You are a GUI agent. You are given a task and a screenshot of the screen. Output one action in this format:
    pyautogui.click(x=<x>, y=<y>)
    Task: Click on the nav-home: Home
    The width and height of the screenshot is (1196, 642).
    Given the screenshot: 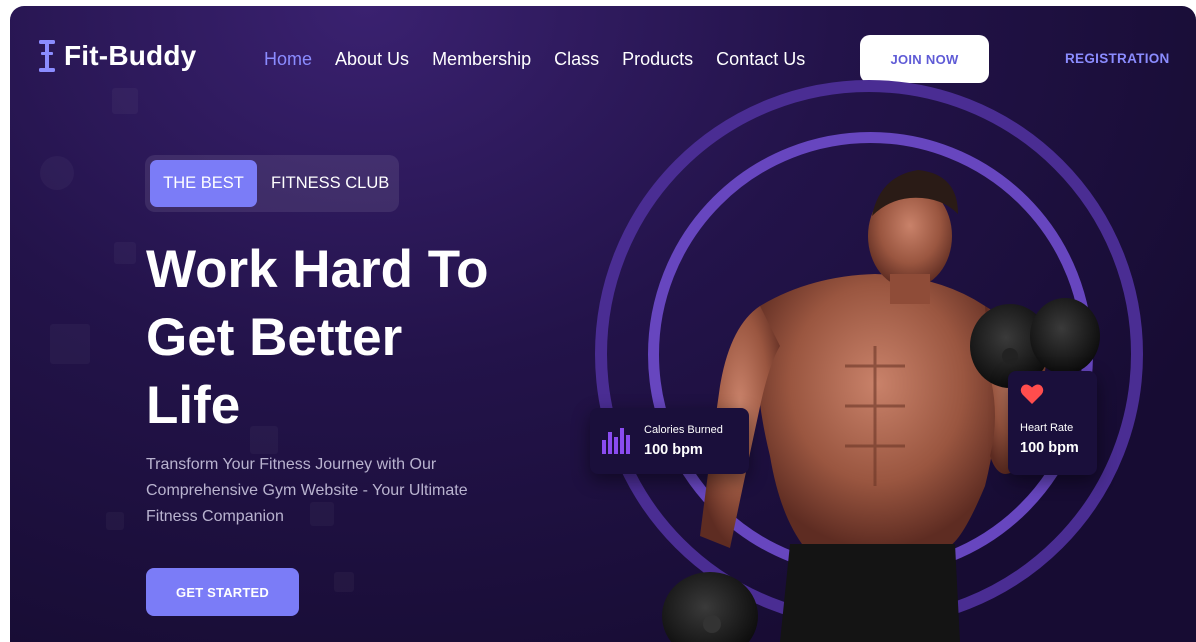 What is the action you would take?
    pyautogui.click(x=288, y=59)
    